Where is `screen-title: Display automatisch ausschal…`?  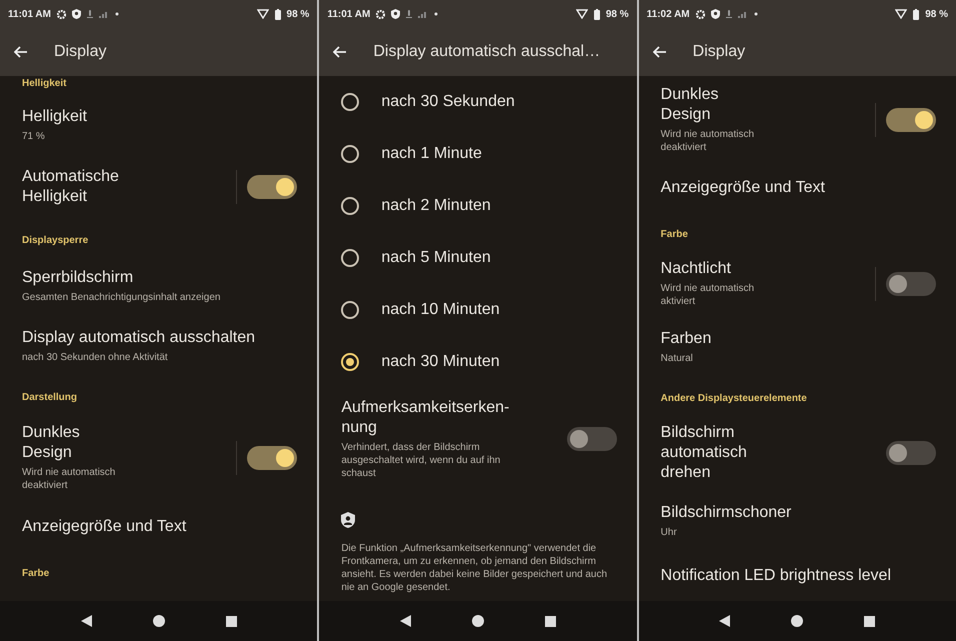
screen-title: Display automatisch ausschal… is located at coordinates (486, 52).